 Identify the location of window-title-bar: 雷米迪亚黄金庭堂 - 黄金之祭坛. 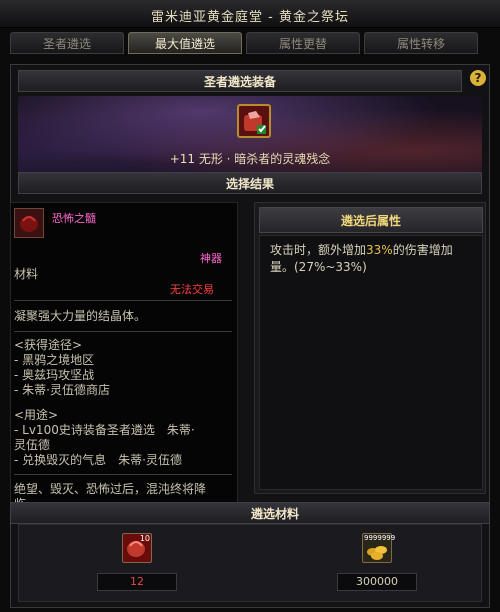
(250, 14).